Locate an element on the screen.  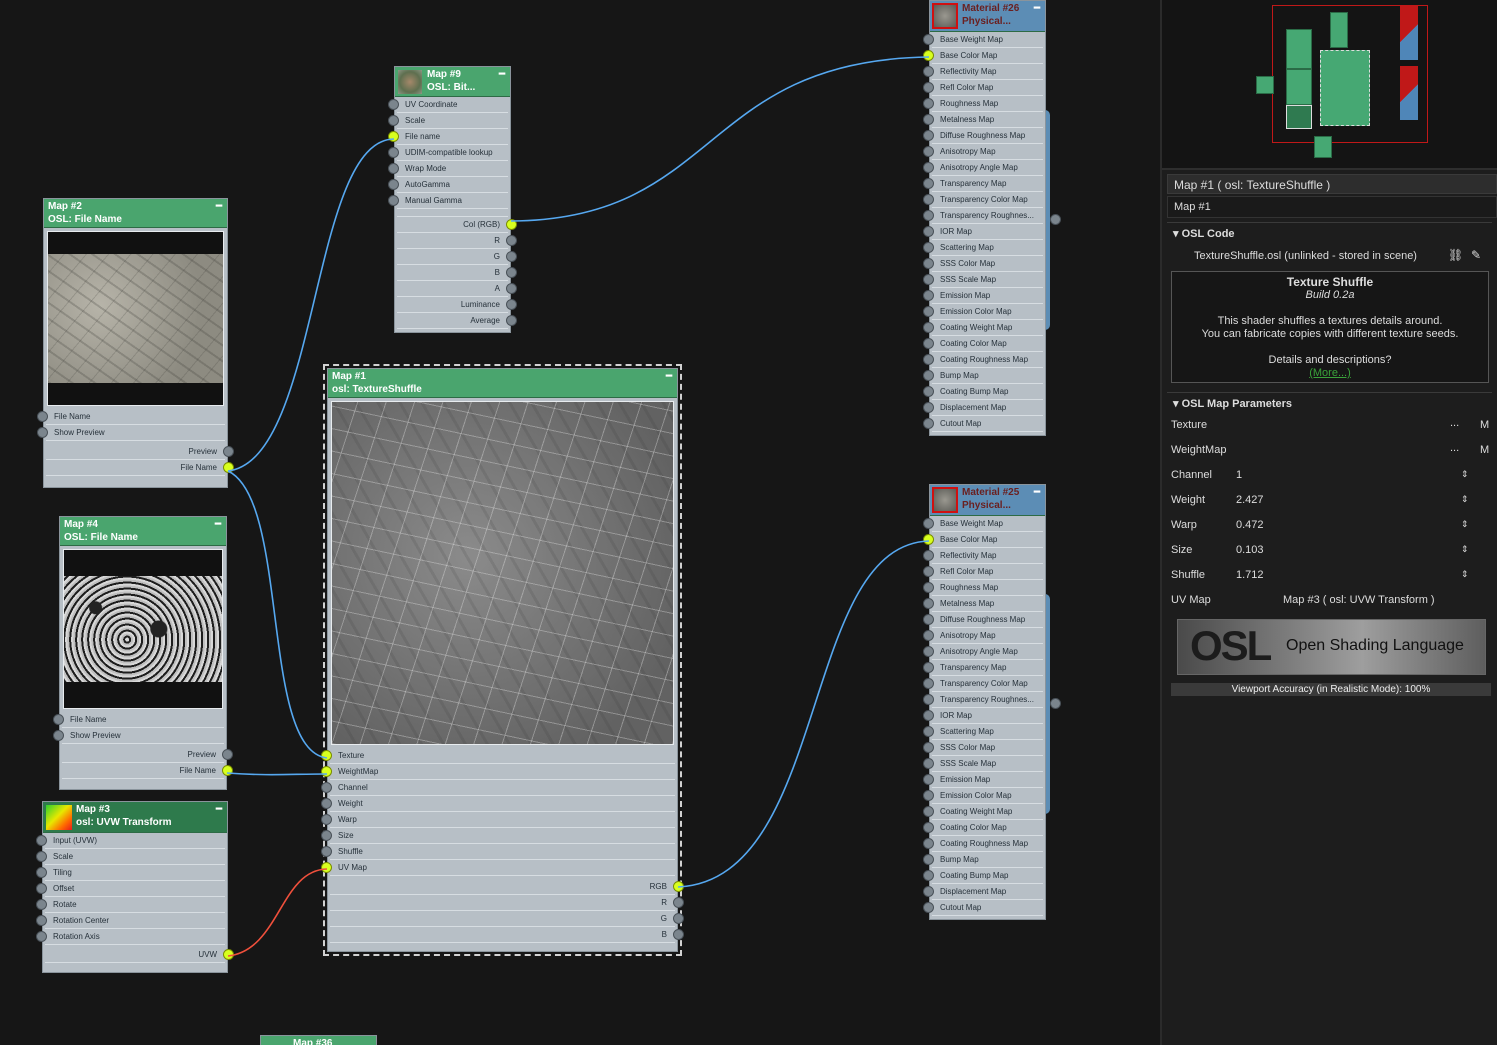
input-slot: Cutout Map is located at coordinates (983, 424).